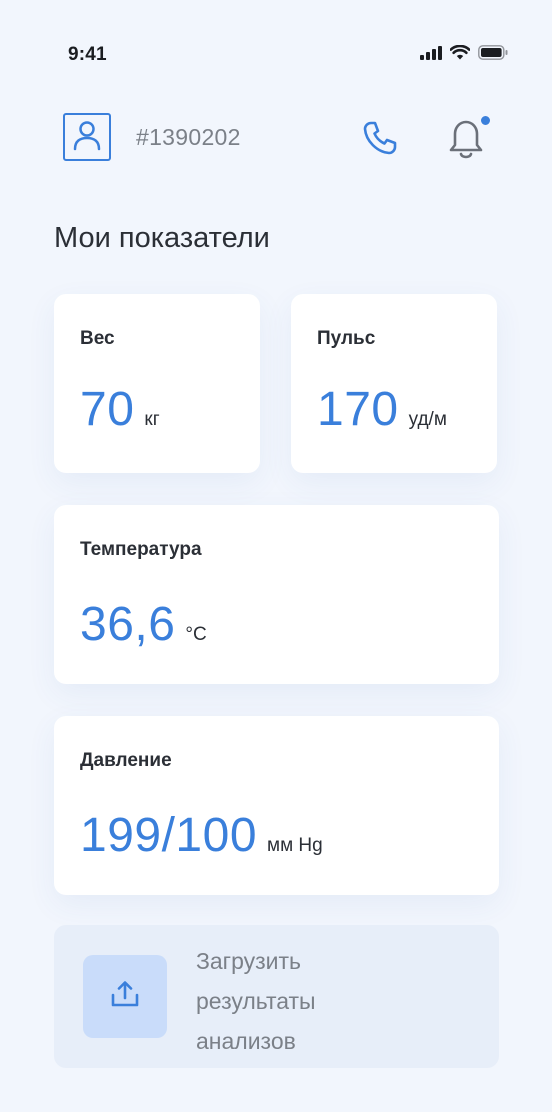 This screenshot has width=552, height=1112. Describe the element at coordinates (162, 238) in the screenshot. I see `section-title: Мои показатели` at that location.